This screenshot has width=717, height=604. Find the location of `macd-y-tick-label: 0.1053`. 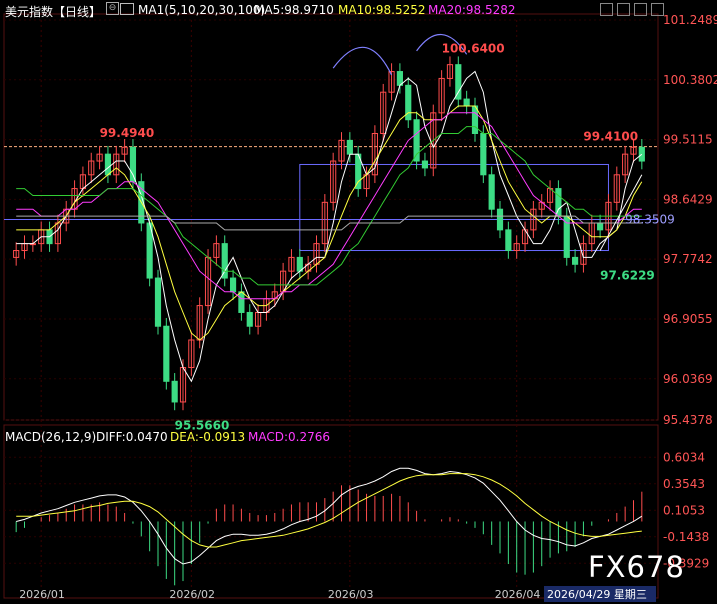

macd-y-tick-label: 0.1053 is located at coordinates (684, 510).